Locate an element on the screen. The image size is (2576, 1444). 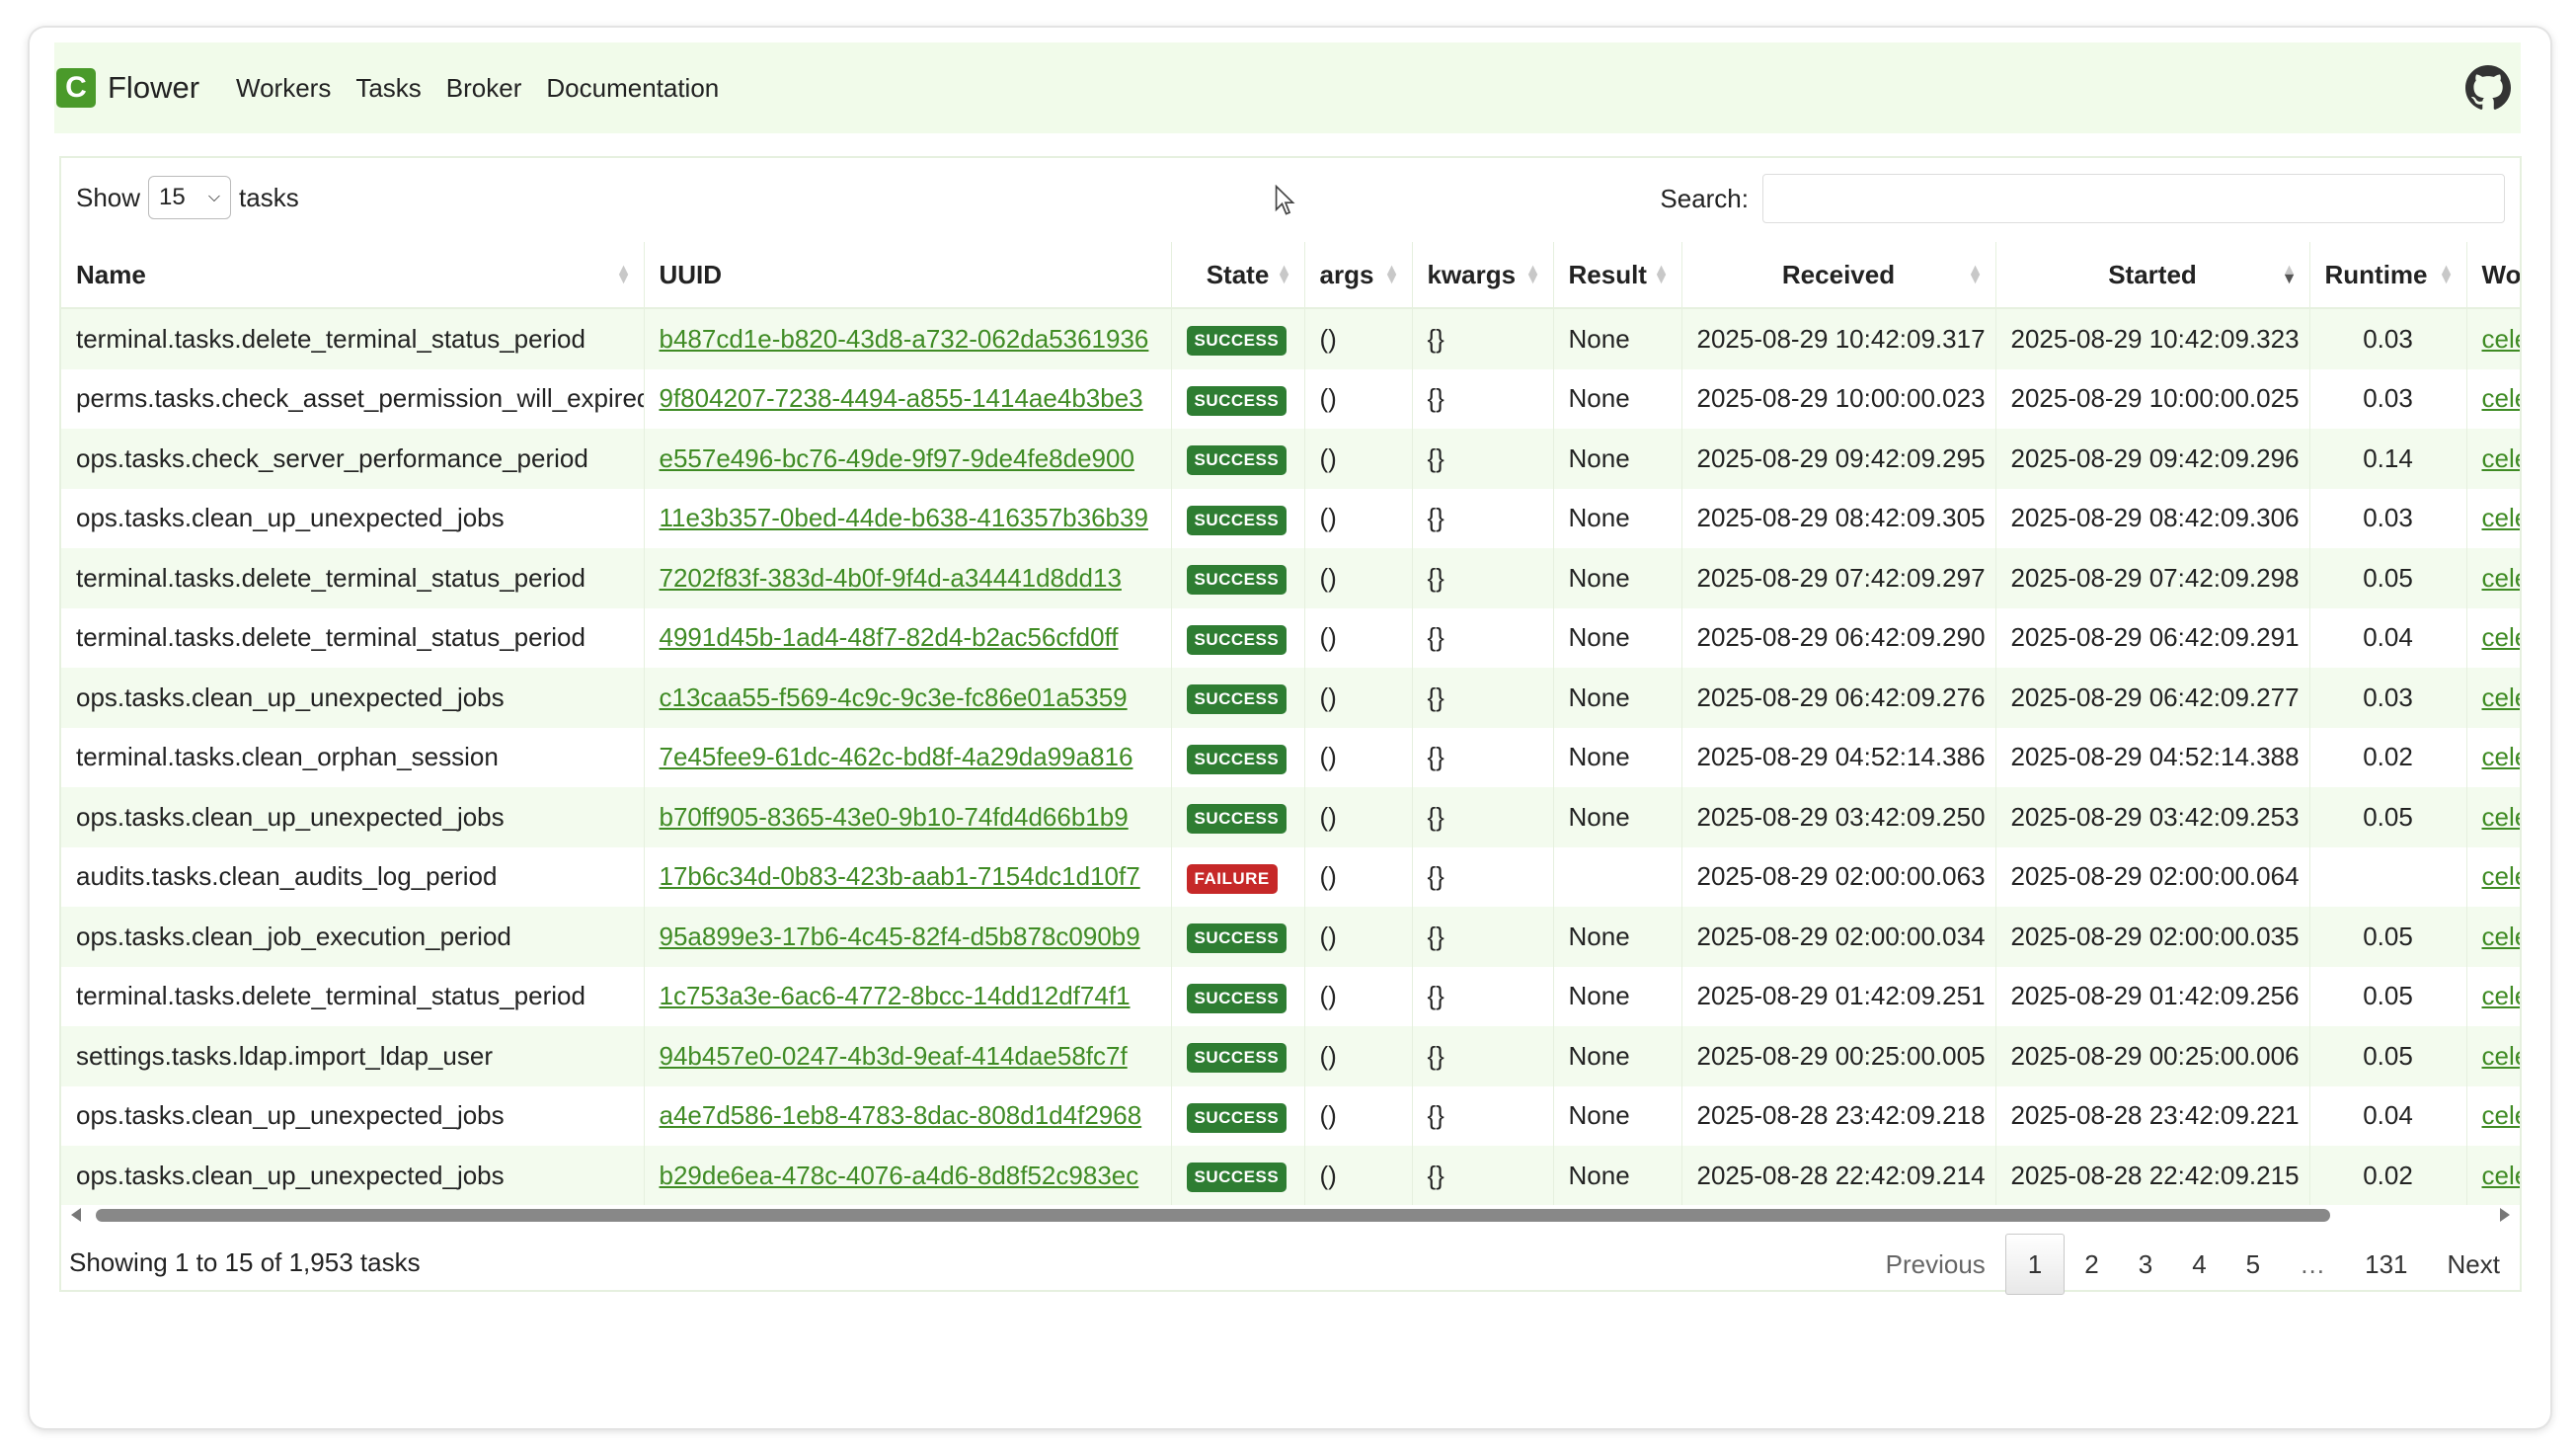
column-header-received: Received ▲ ▼ is located at coordinates (1838, 275).